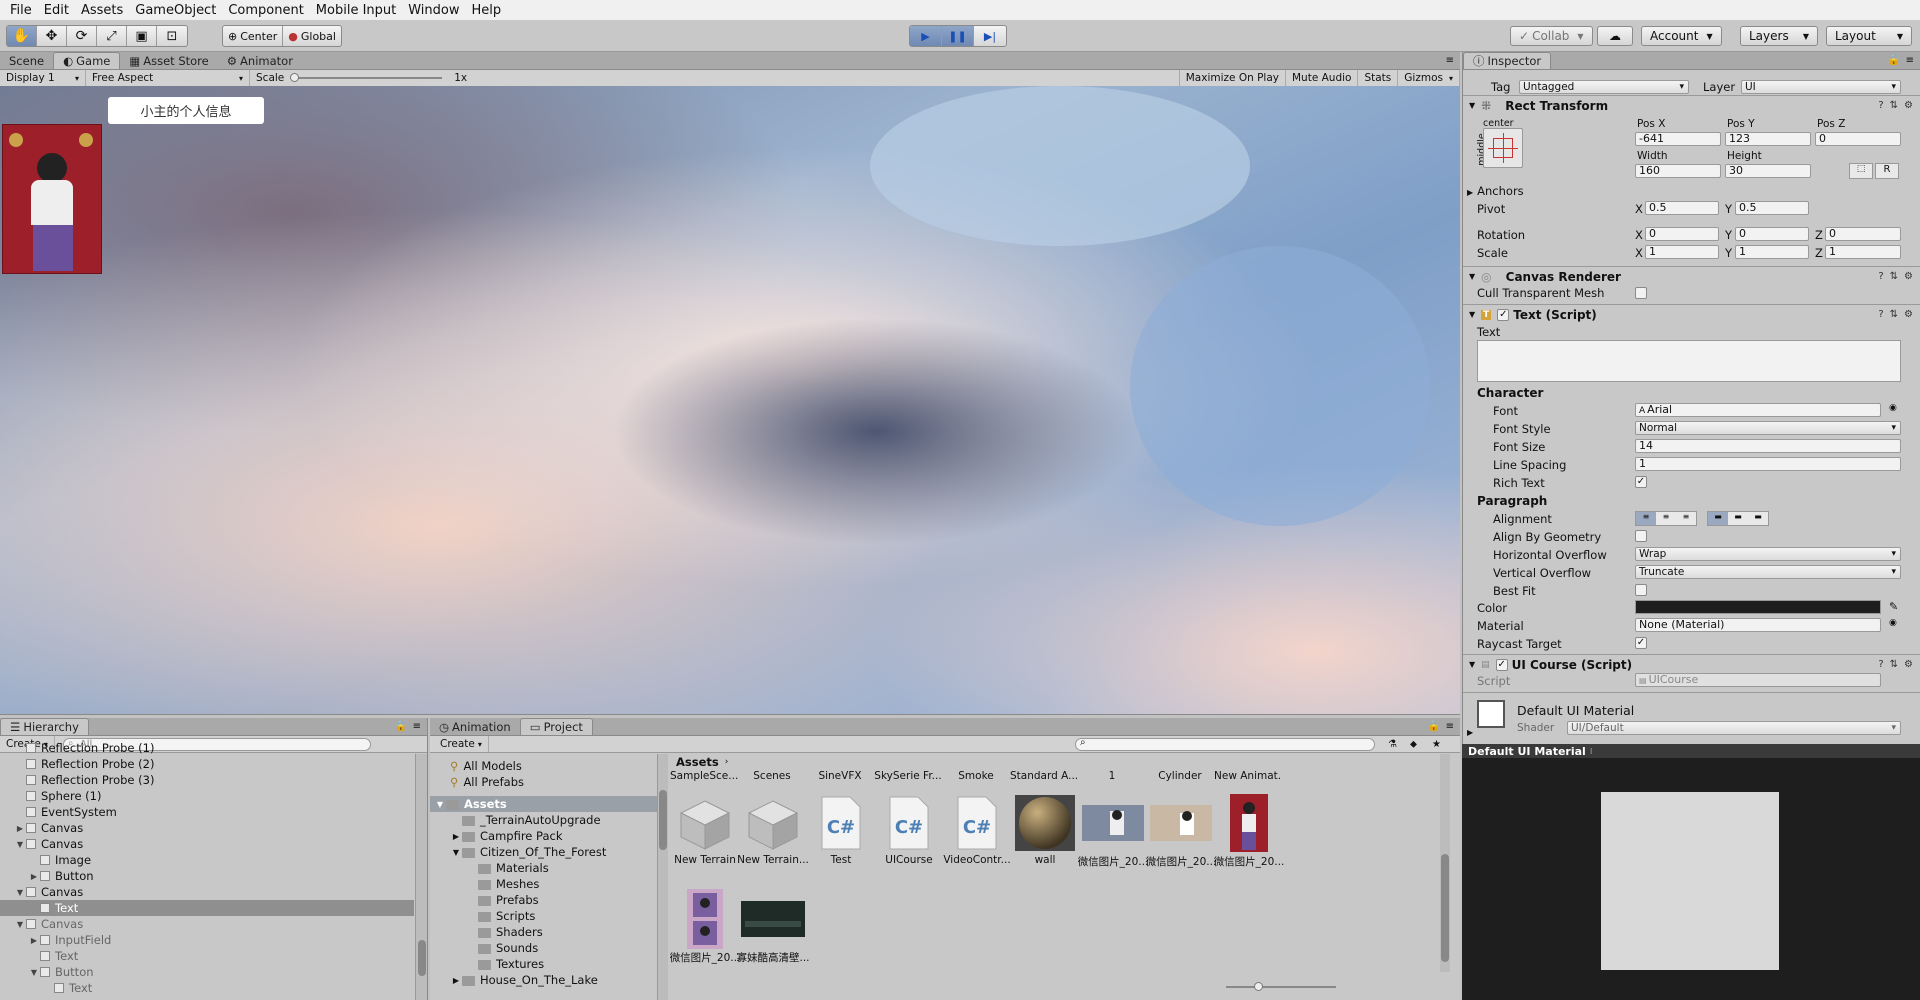 This screenshot has width=1920, height=1000. What do you see at coordinates (207, 876) in the screenshot?
I see `hierarchy-row: ▶ Button` at bounding box center [207, 876].